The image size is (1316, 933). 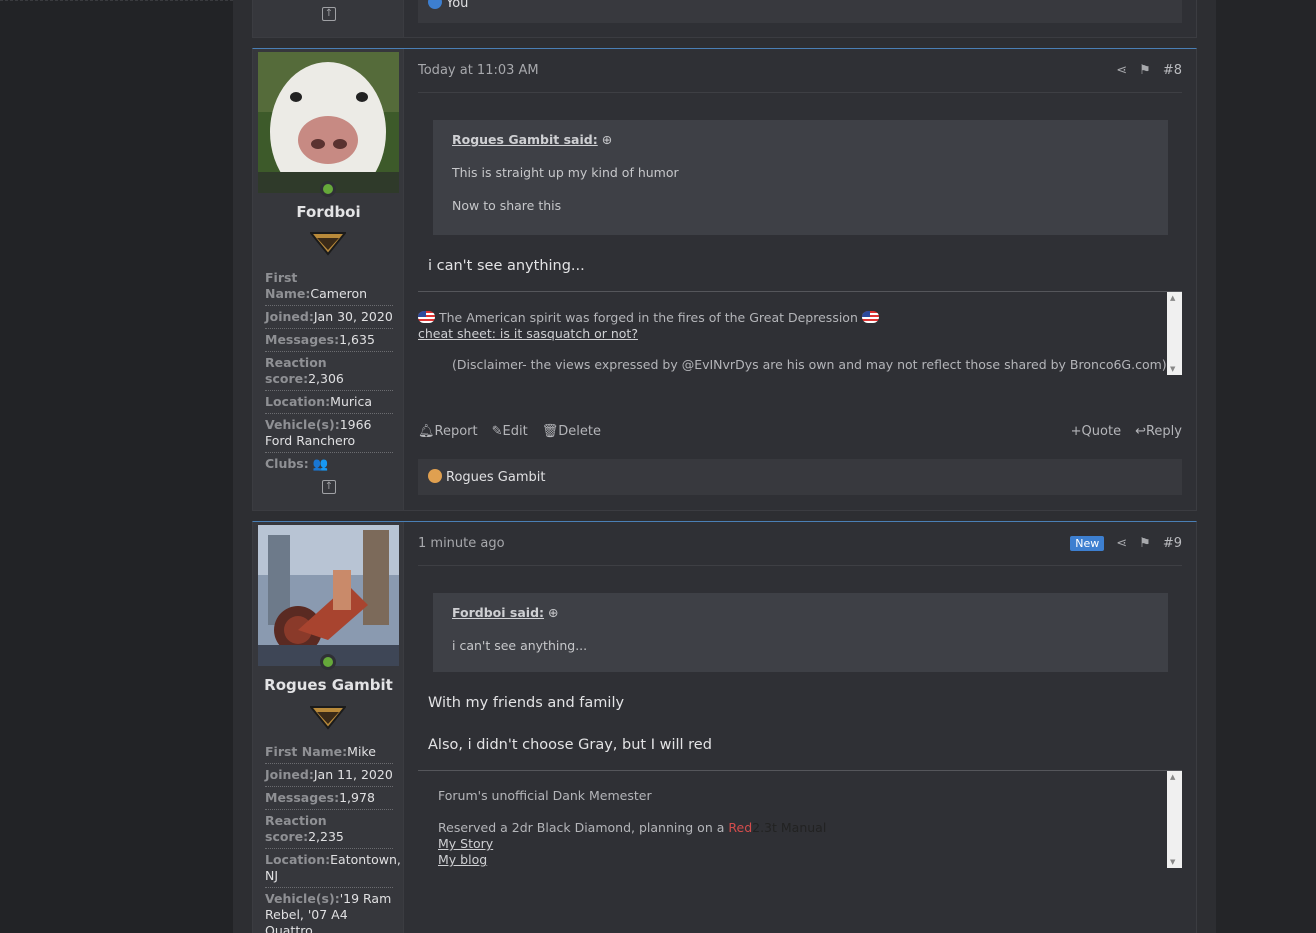 I want to click on fact-first-name: First Name:Cameron, so click(x=329, y=286).